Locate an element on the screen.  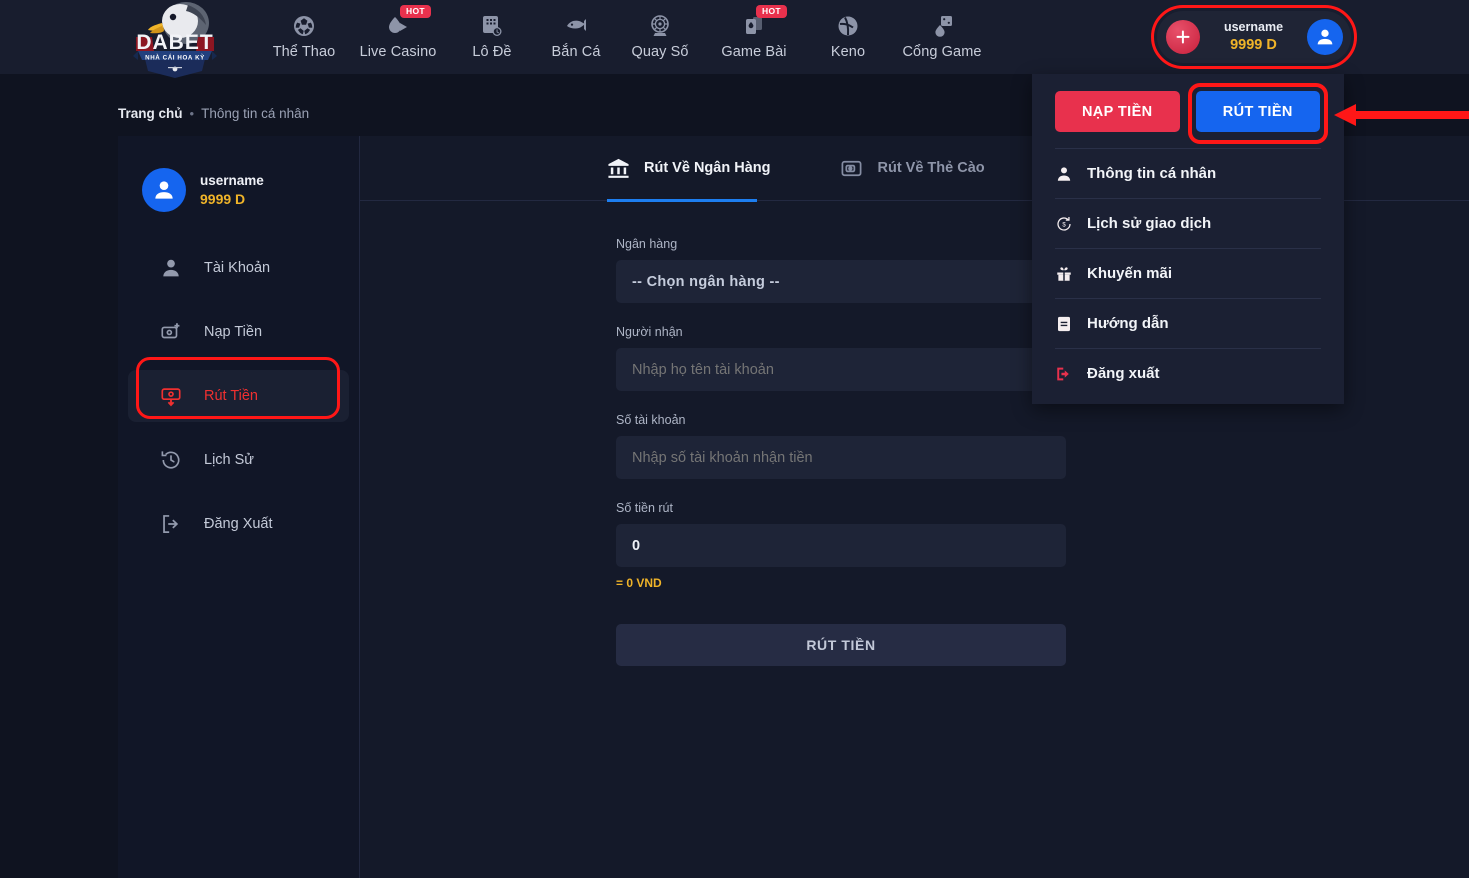
sidebar-item-label: Nạp Tiền is located at coordinates (233, 332).